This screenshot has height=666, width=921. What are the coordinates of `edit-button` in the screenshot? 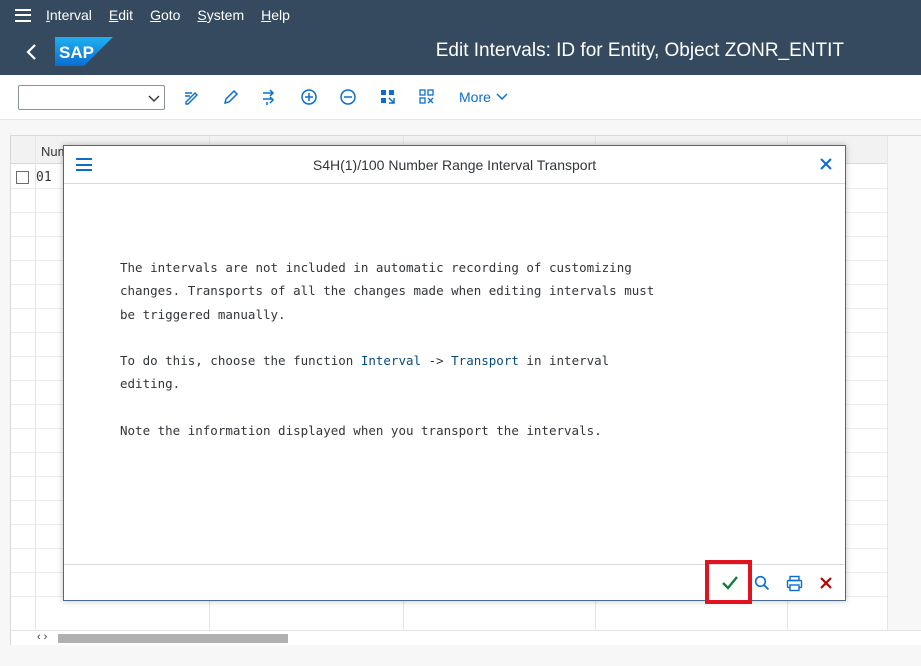 It's located at (231, 97).